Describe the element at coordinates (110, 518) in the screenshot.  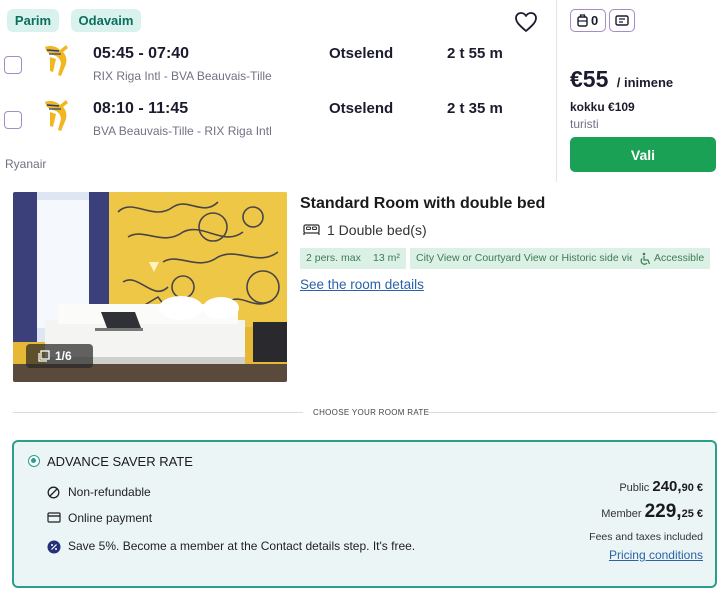
I see `rate-condition-text: Online payment` at that location.